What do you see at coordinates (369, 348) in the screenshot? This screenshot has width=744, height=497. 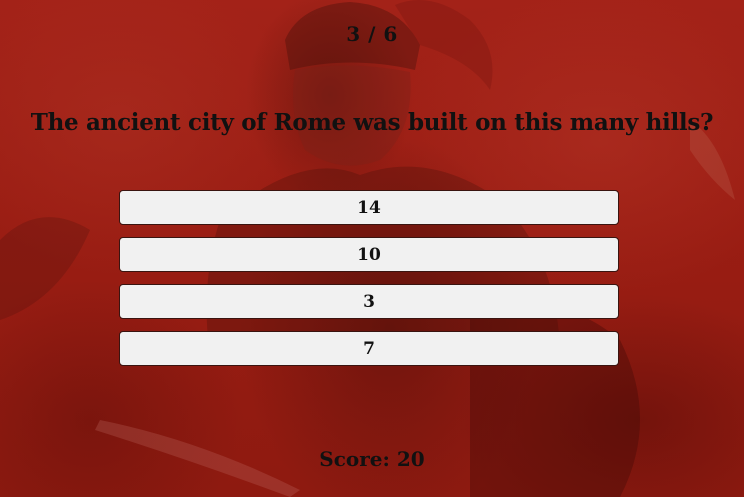 I see `answer-button-4: 7` at bounding box center [369, 348].